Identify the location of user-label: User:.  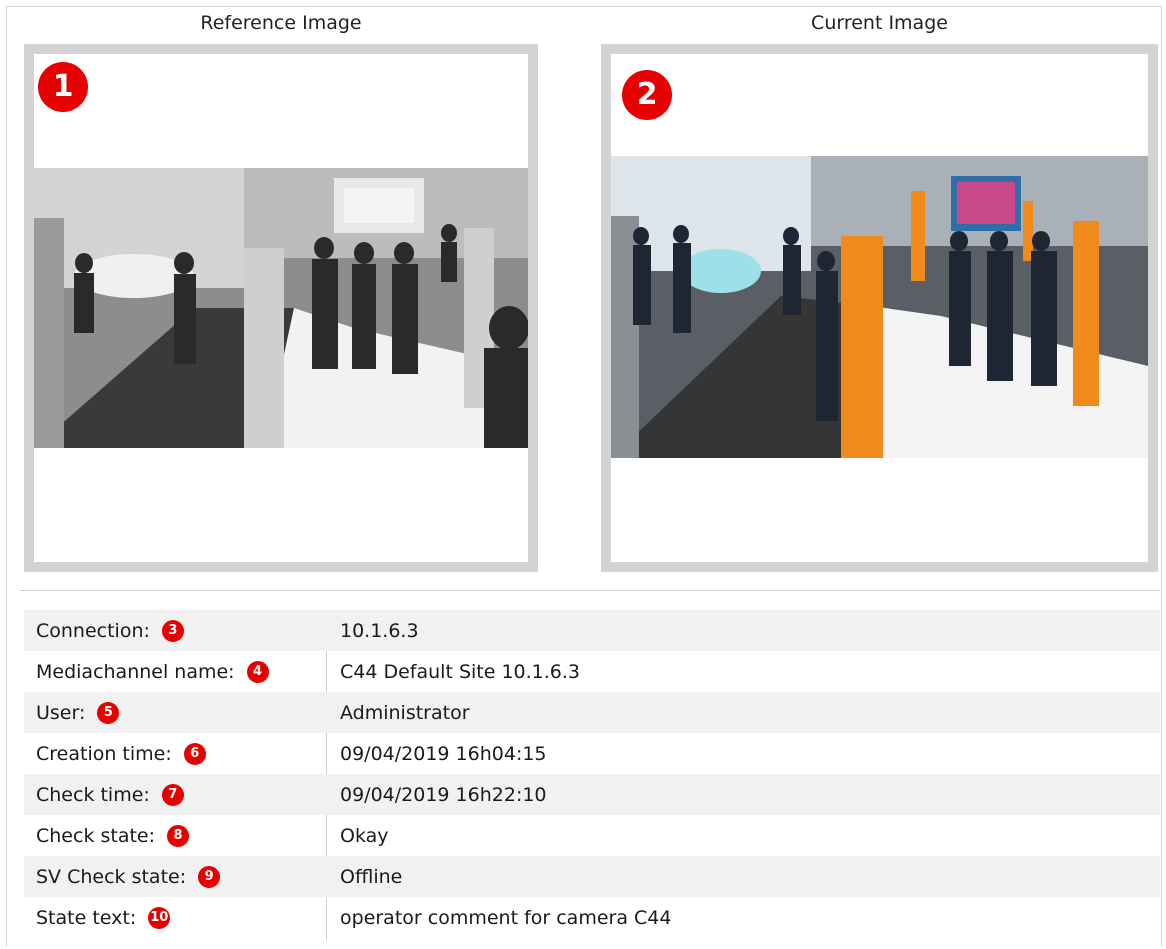
(61, 712).